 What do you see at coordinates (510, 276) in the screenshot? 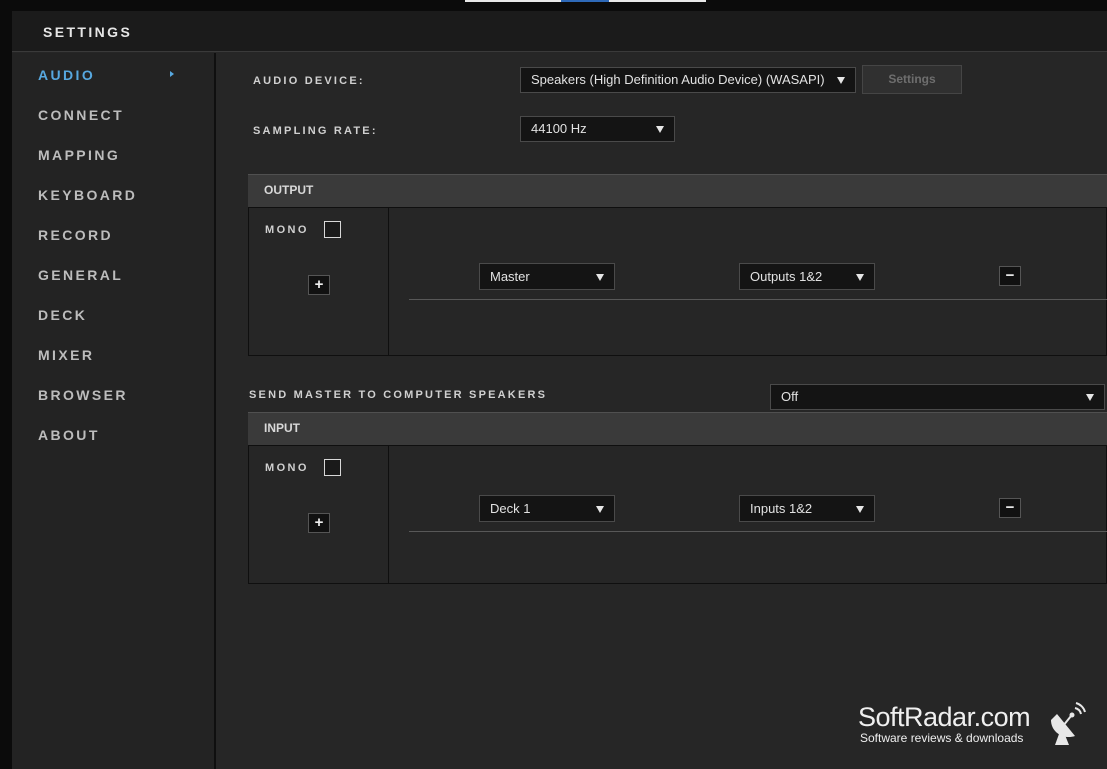
I see `output-channel-value: Master` at bounding box center [510, 276].